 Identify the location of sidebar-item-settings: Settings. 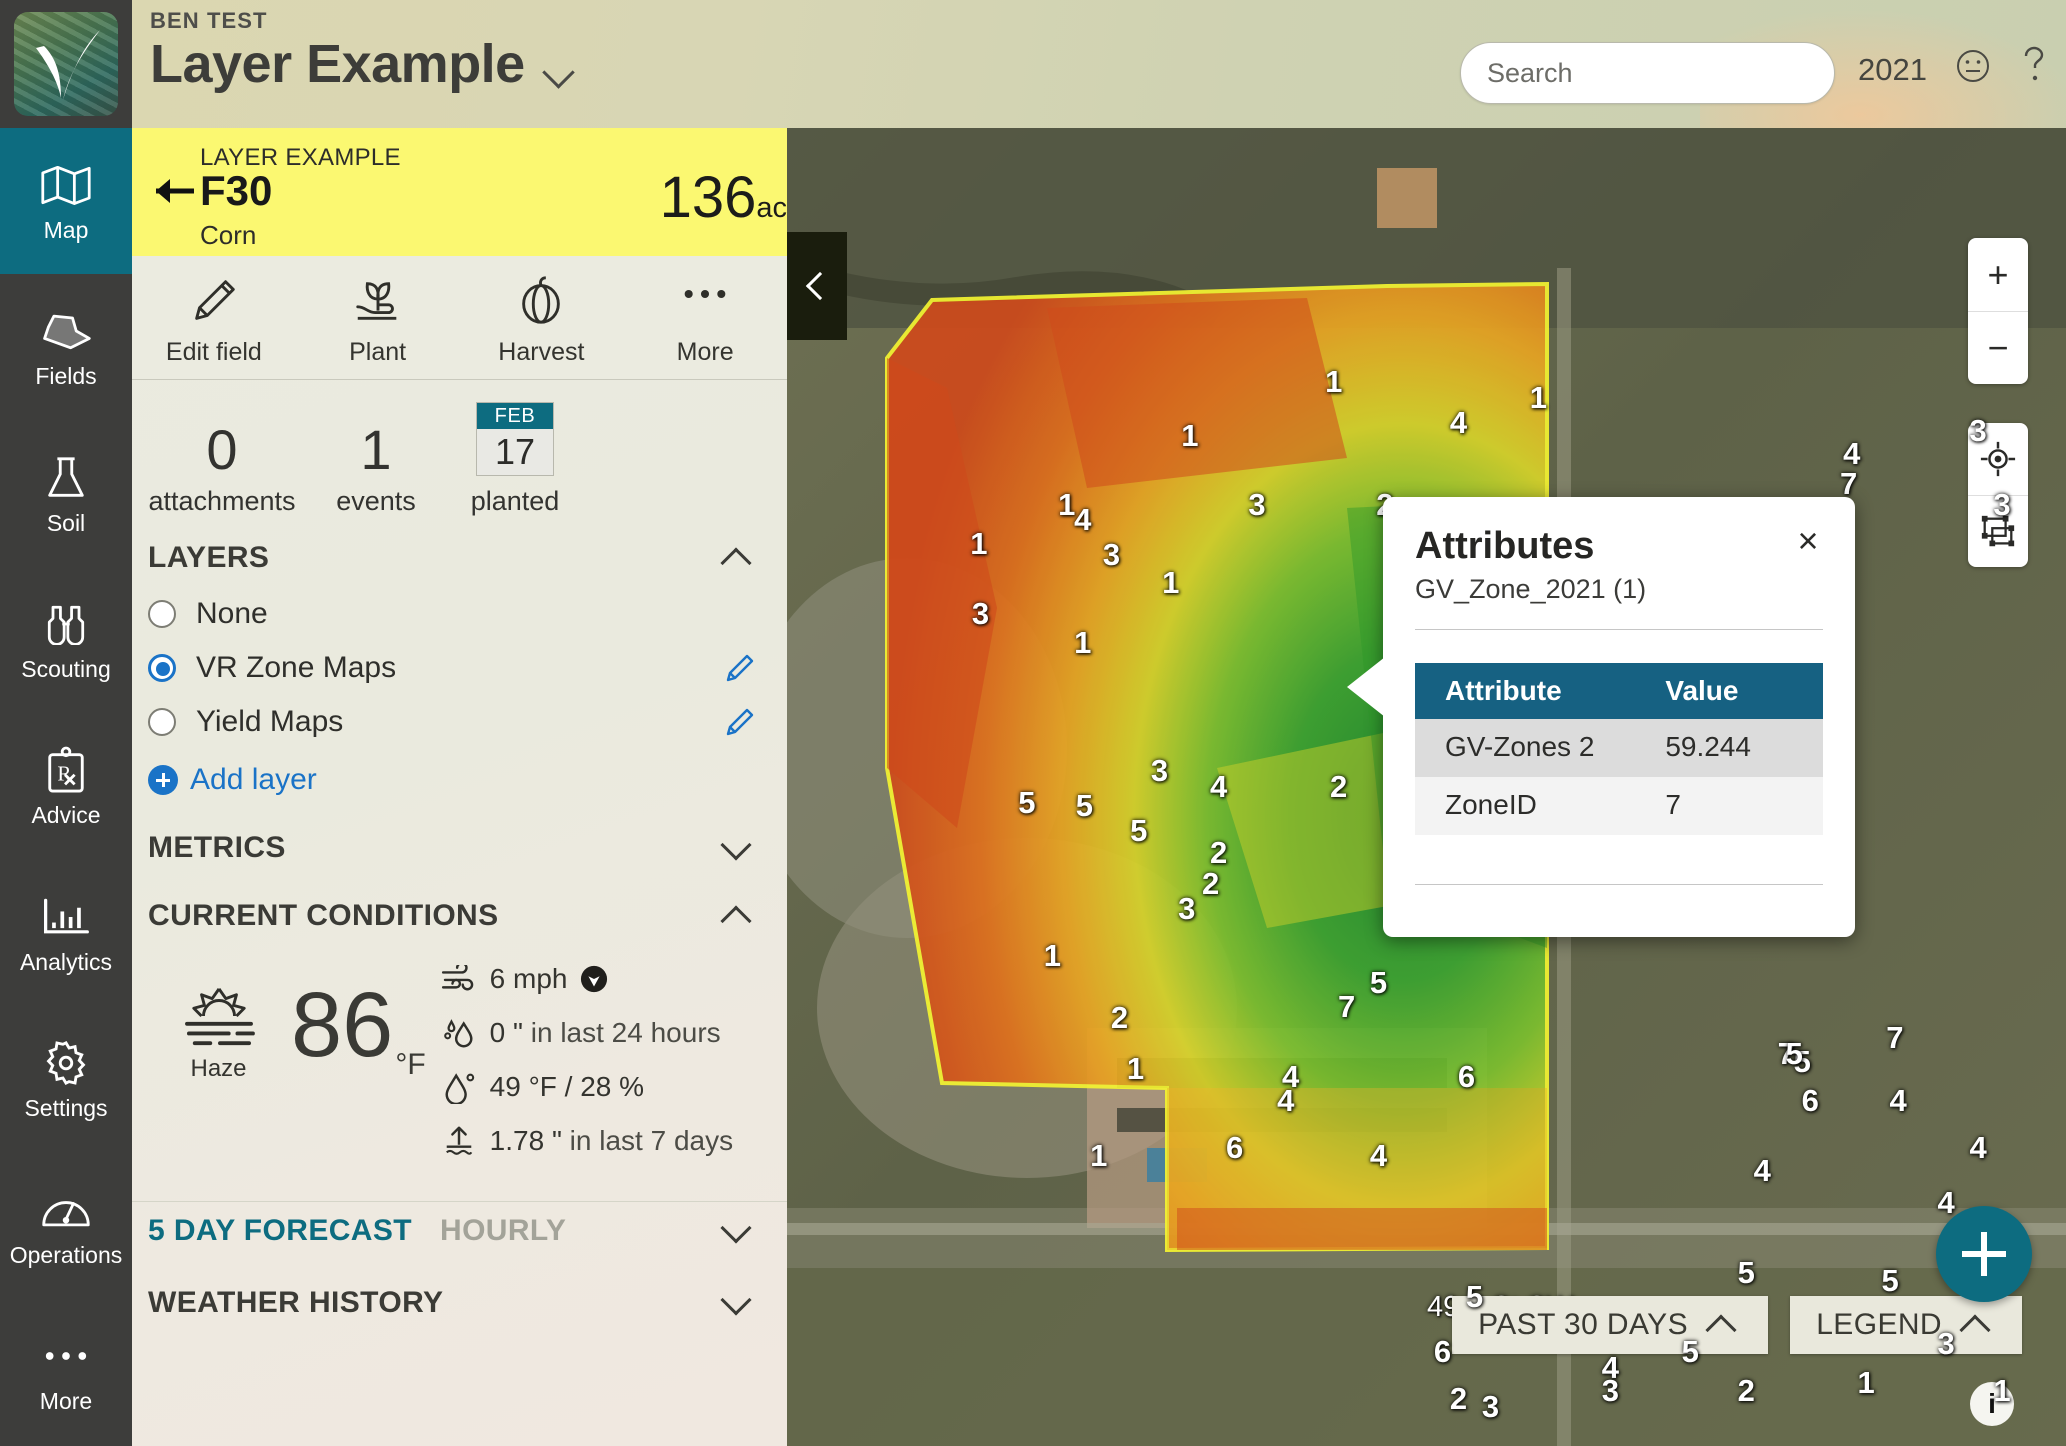
(66, 1080).